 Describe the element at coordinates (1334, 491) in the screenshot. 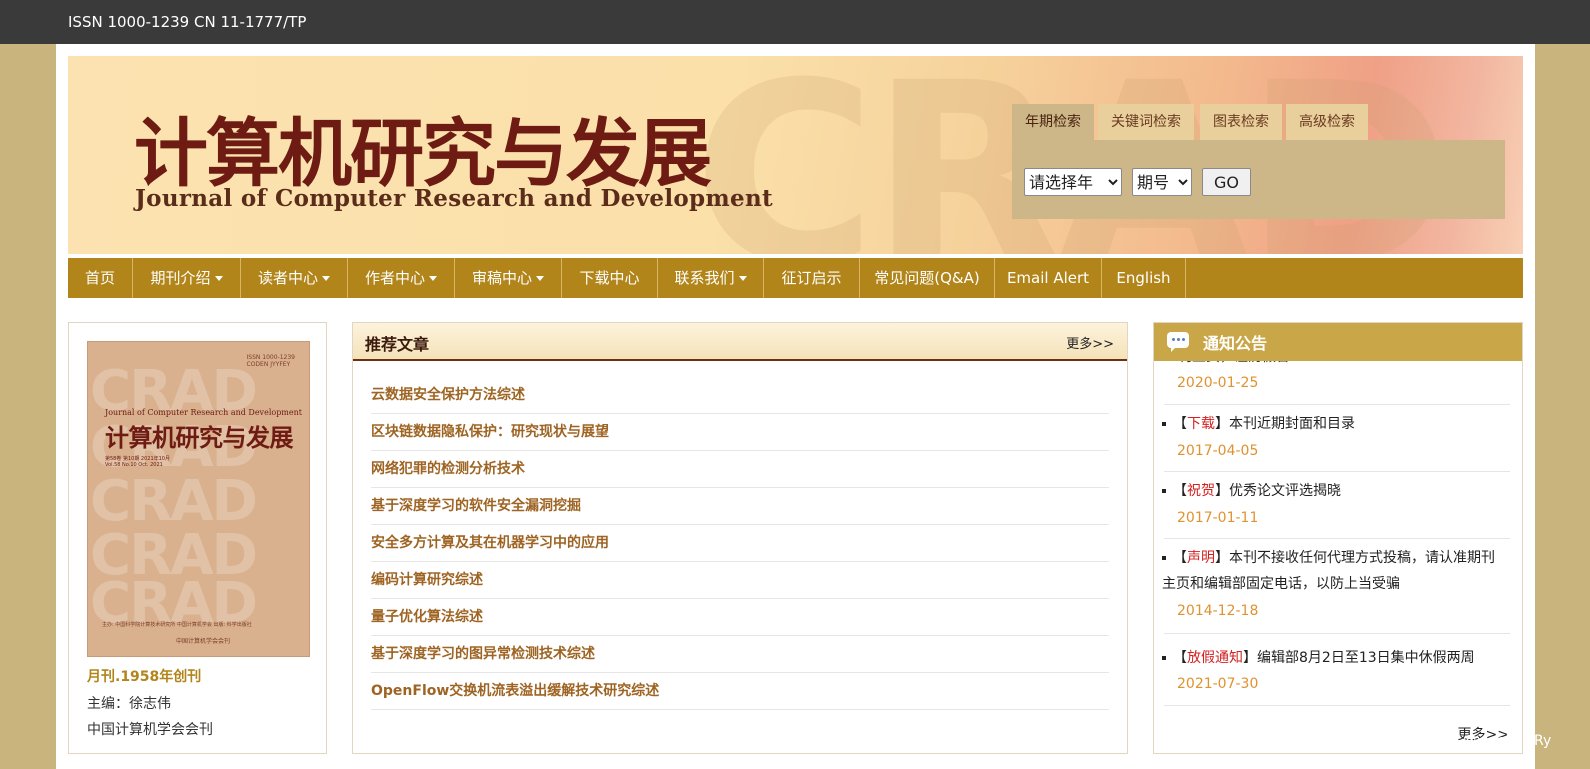

I see `notice-item: 【祝贺】优秀论文评选揭晓` at that location.